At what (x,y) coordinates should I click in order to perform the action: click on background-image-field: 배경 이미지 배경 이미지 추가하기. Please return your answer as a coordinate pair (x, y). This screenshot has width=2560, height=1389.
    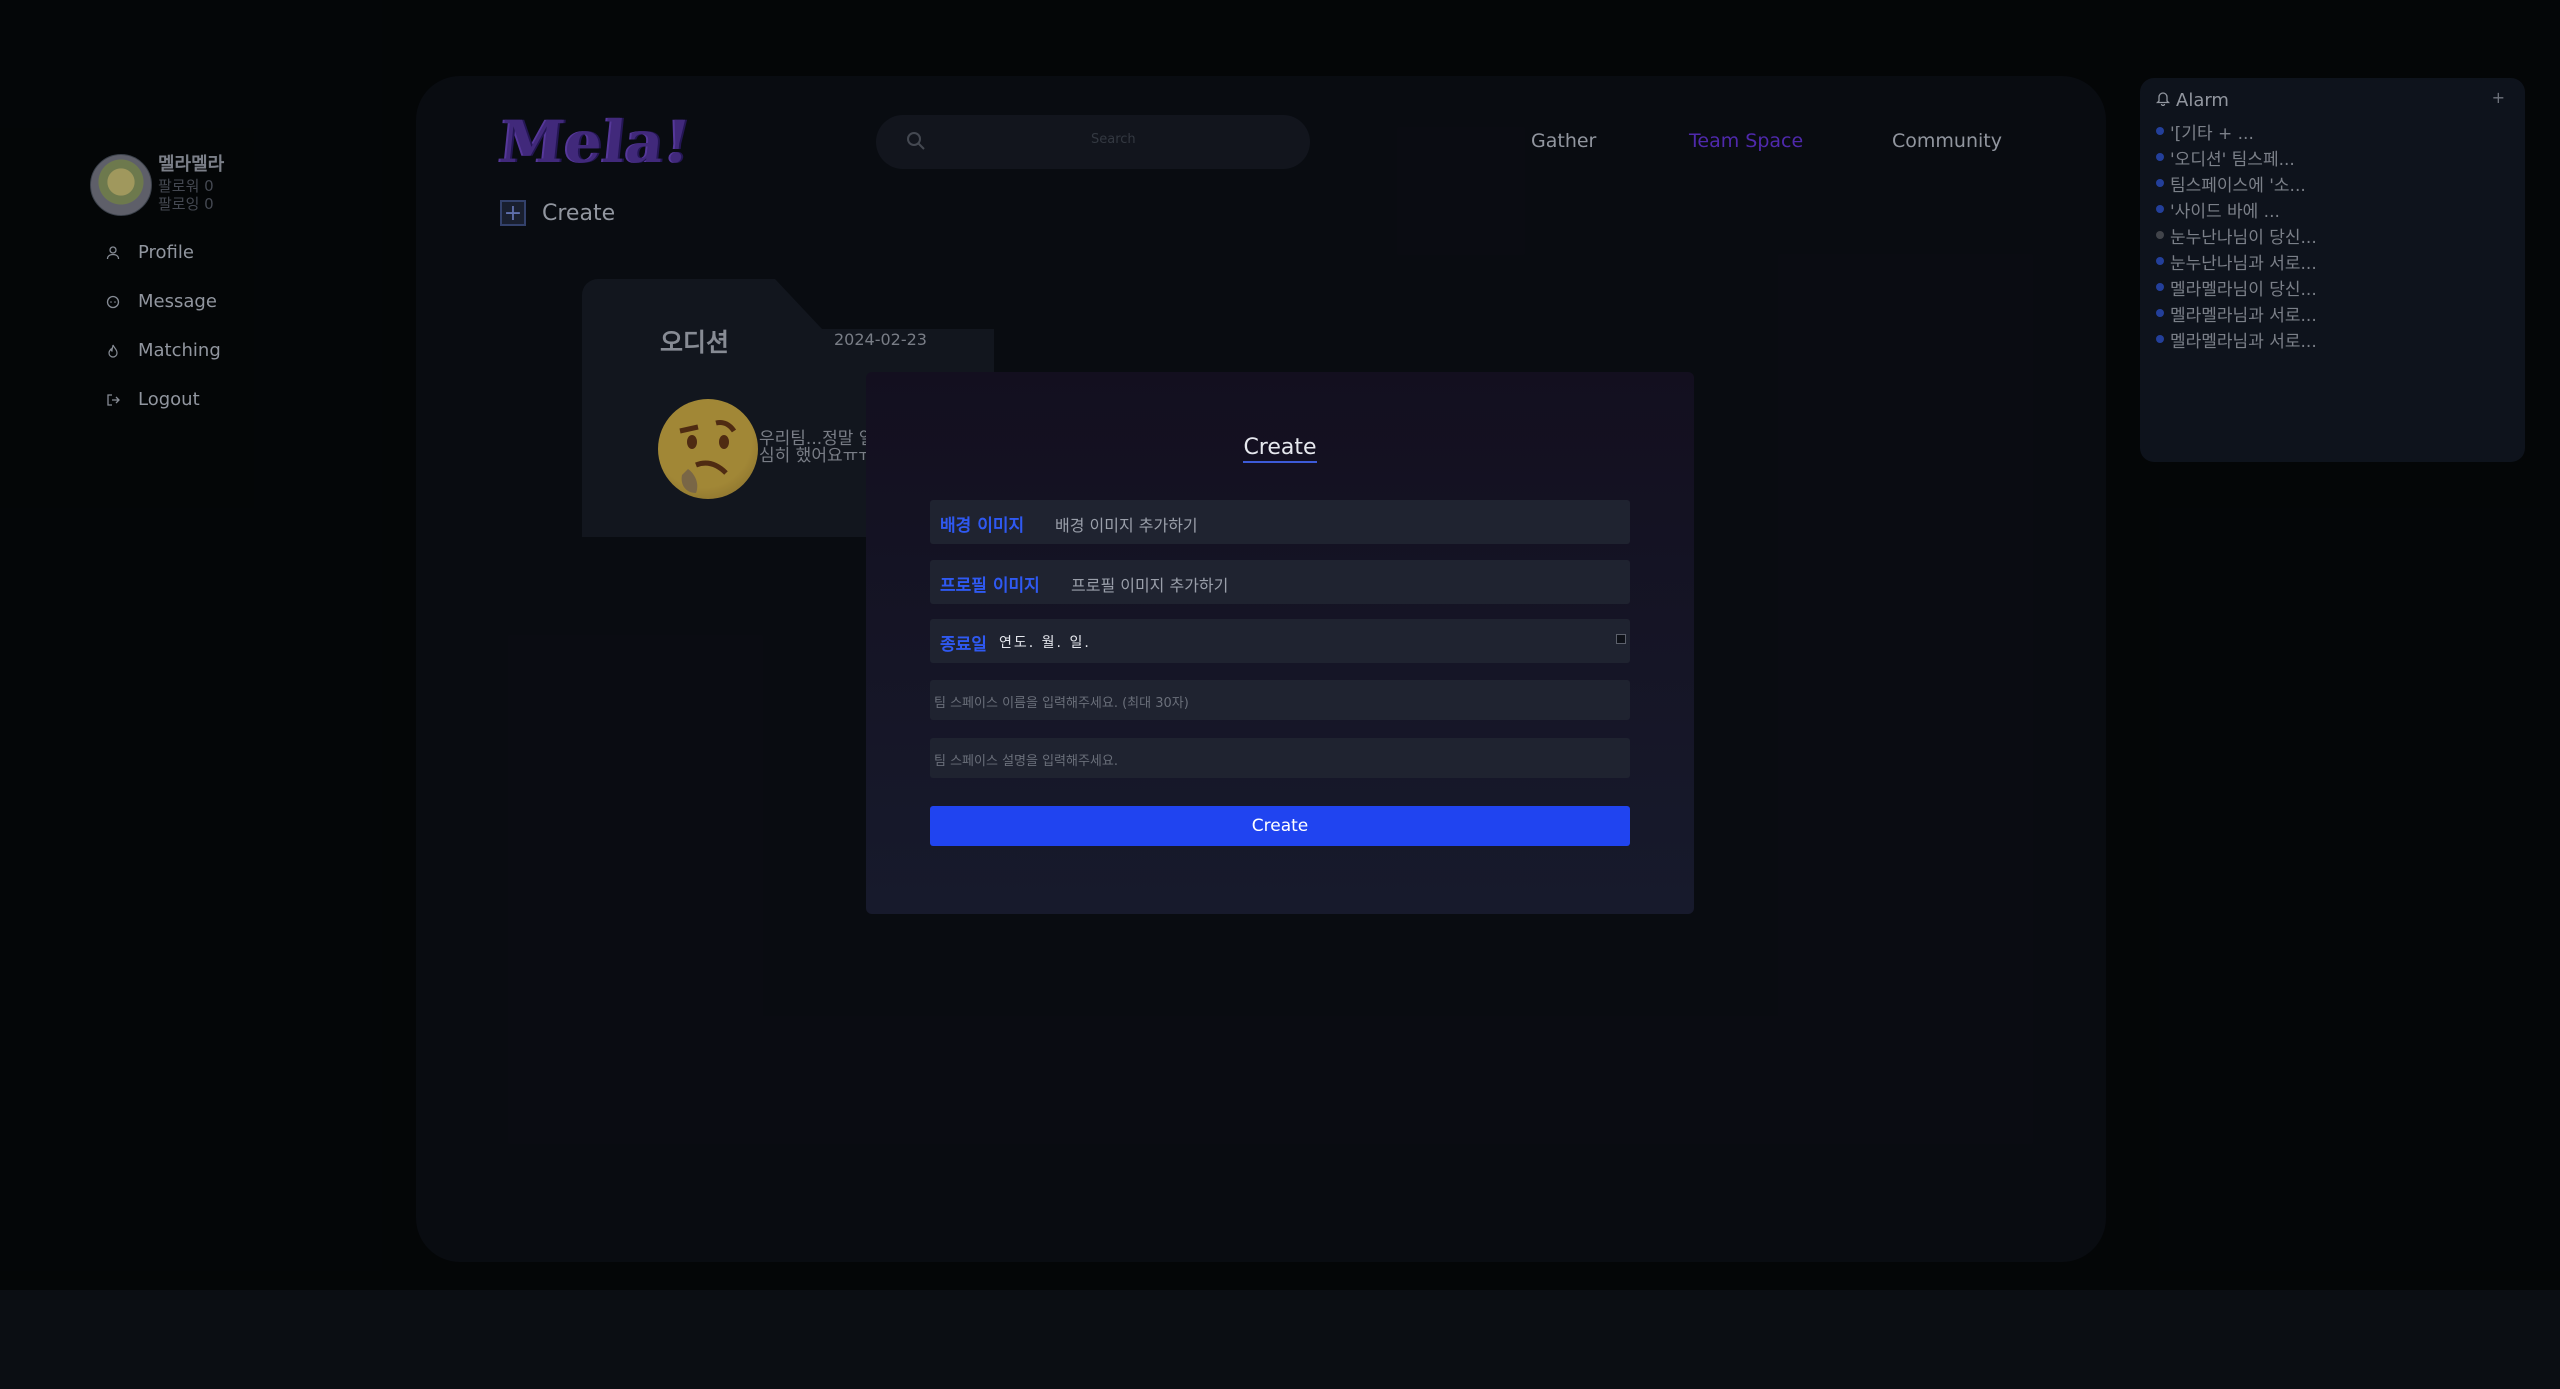
    Looking at the image, I should click on (1280, 522).